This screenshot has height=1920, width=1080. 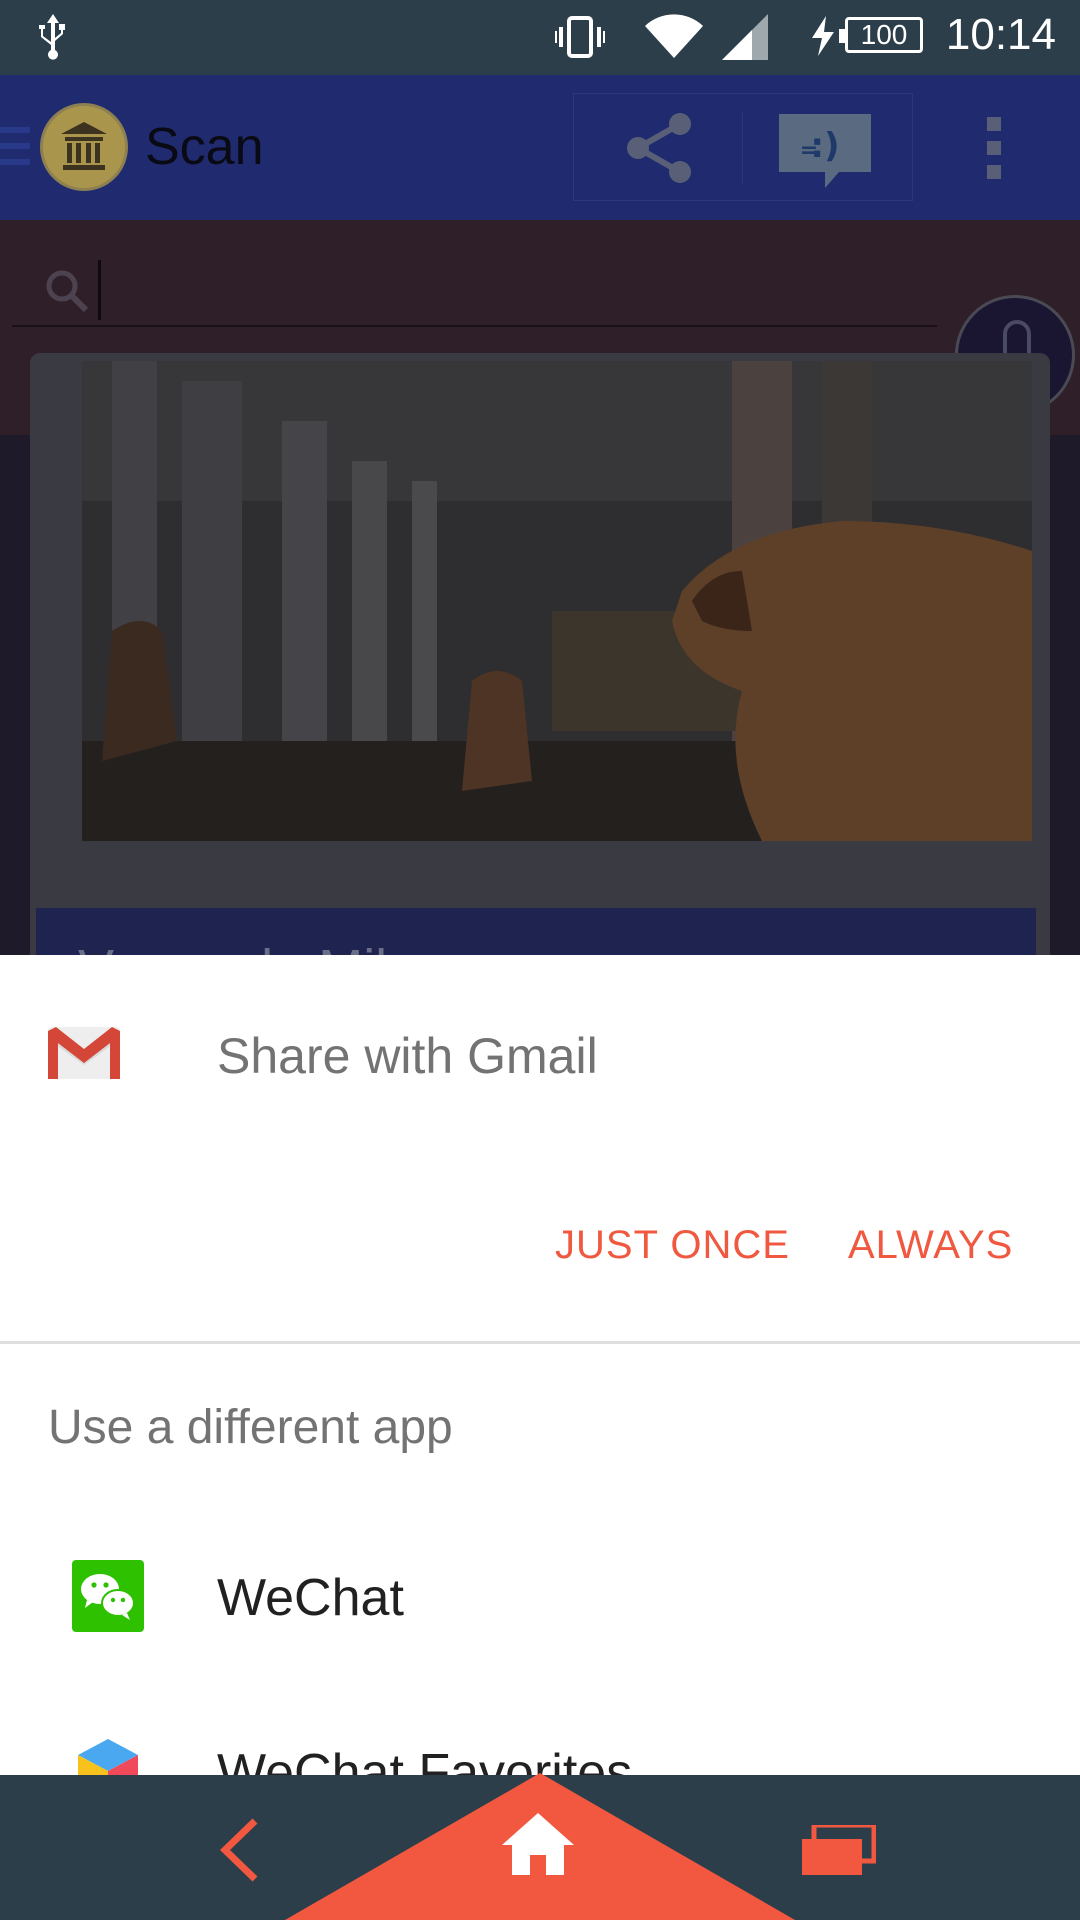 I want to click on battery-icon: 100, so click(x=881, y=35).